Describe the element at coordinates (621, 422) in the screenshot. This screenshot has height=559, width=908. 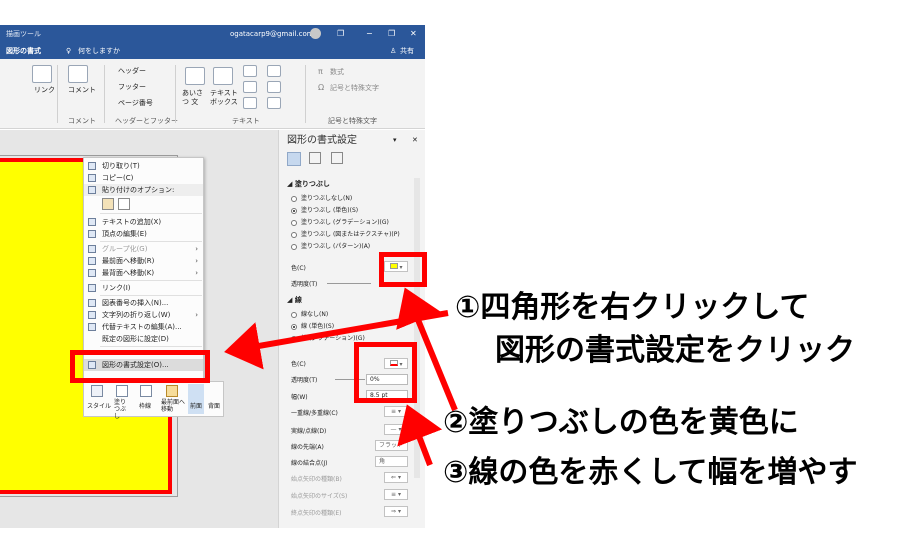
I see `step2-text: ②塗りつぶしの色を黄色に` at that location.